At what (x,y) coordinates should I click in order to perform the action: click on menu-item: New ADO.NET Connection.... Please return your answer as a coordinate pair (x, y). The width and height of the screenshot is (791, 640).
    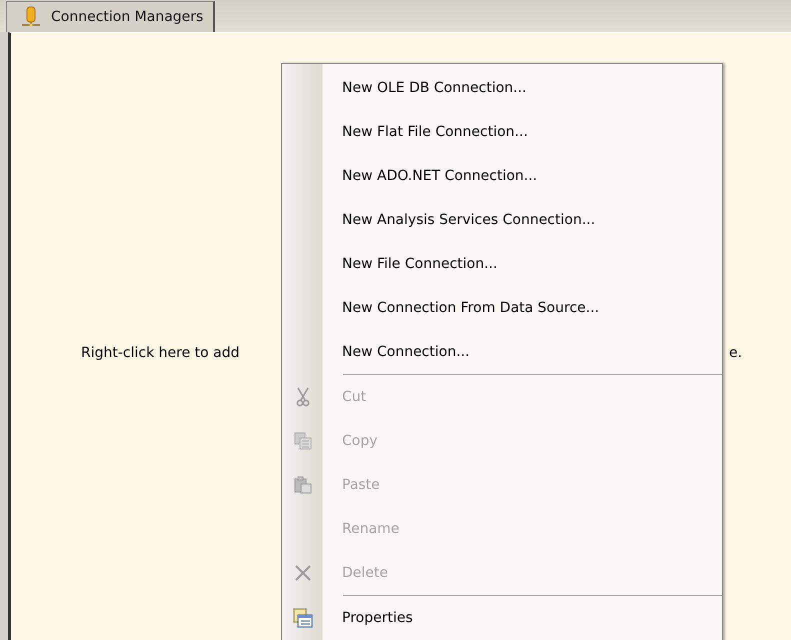
    Looking at the image, I should click on (502, 176).